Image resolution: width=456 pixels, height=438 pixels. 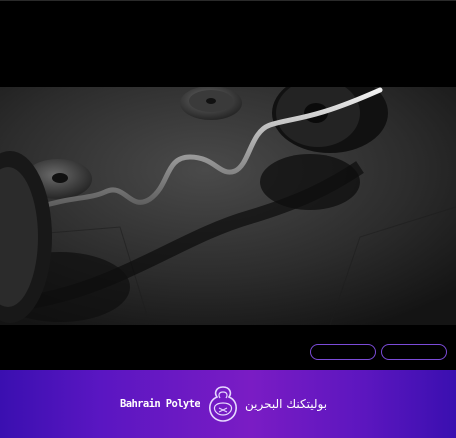 What do you see at coordinates (228, 0) in the screenshot?
I see `top-border` at bounding box center [228, 0].